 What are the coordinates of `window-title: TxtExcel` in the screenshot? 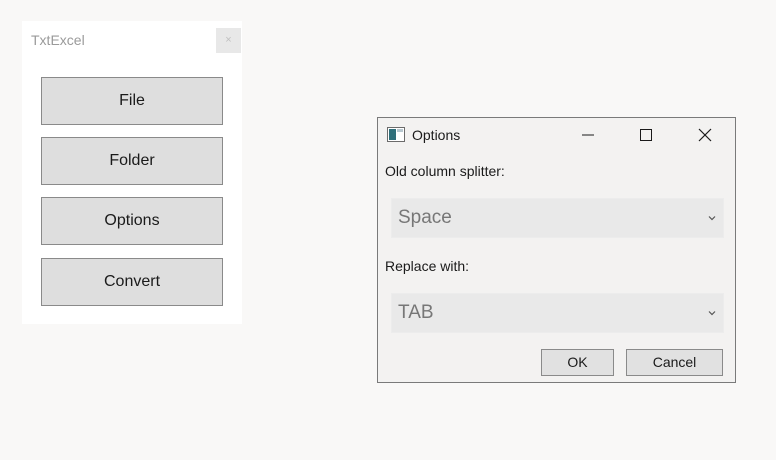 It's located at (58, 40).